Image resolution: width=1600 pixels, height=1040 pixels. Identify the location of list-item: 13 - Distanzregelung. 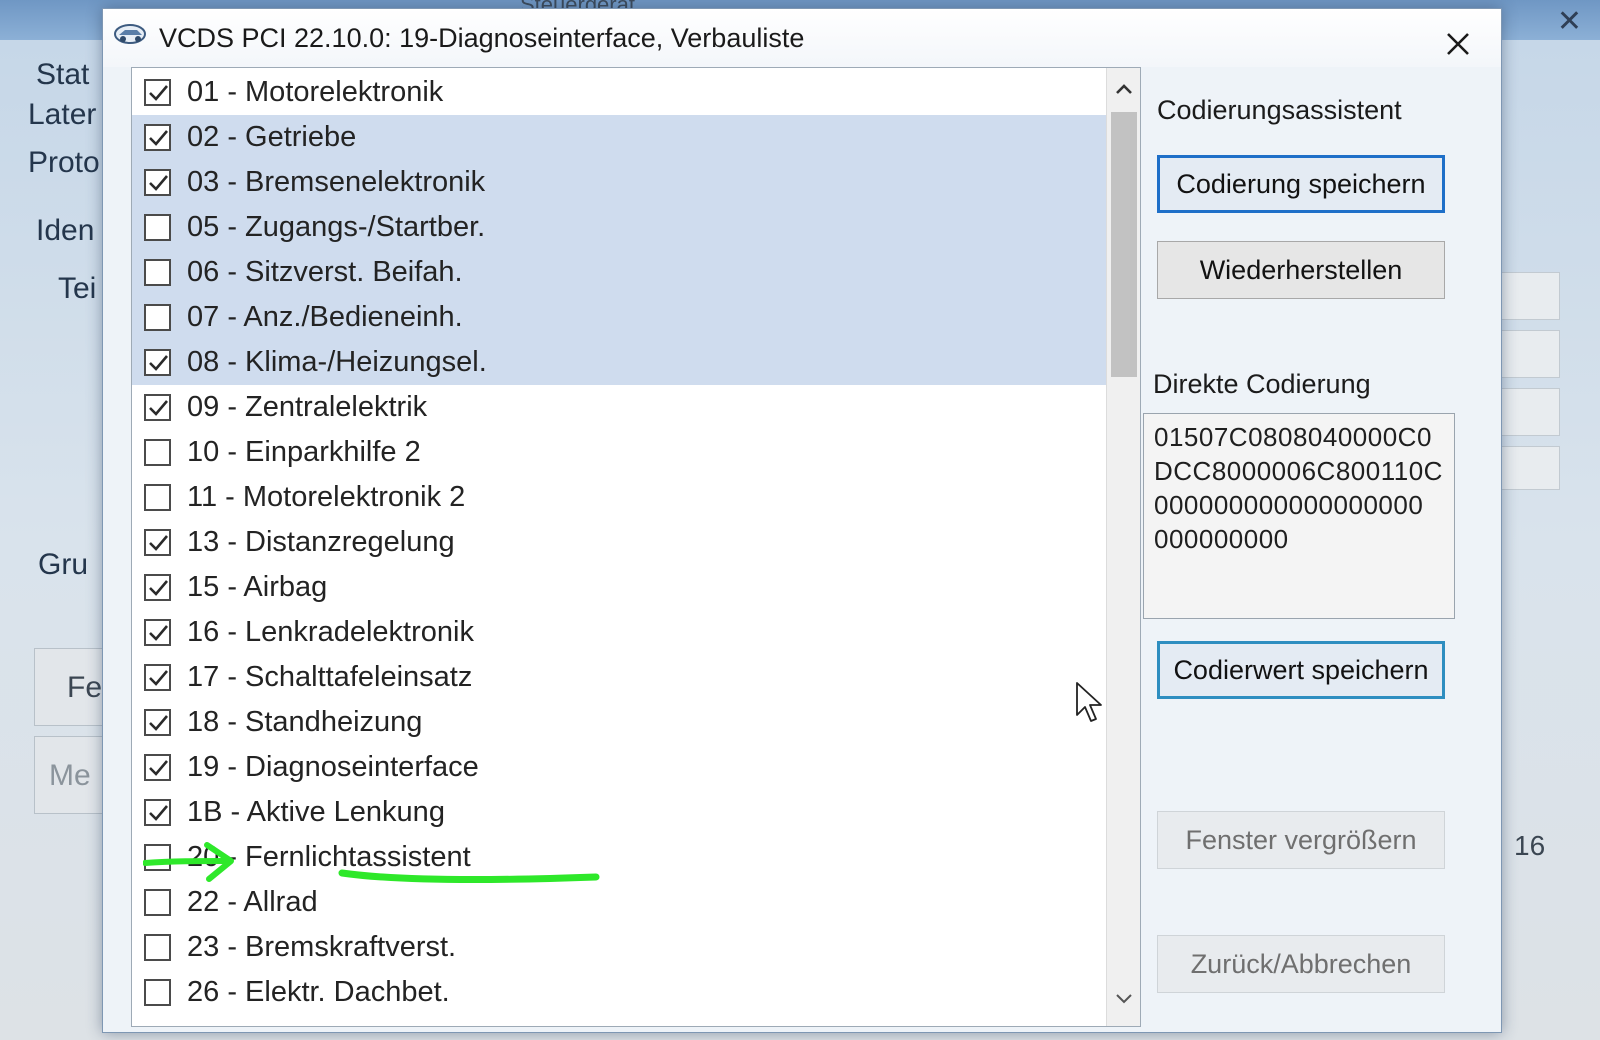
(622, 542).